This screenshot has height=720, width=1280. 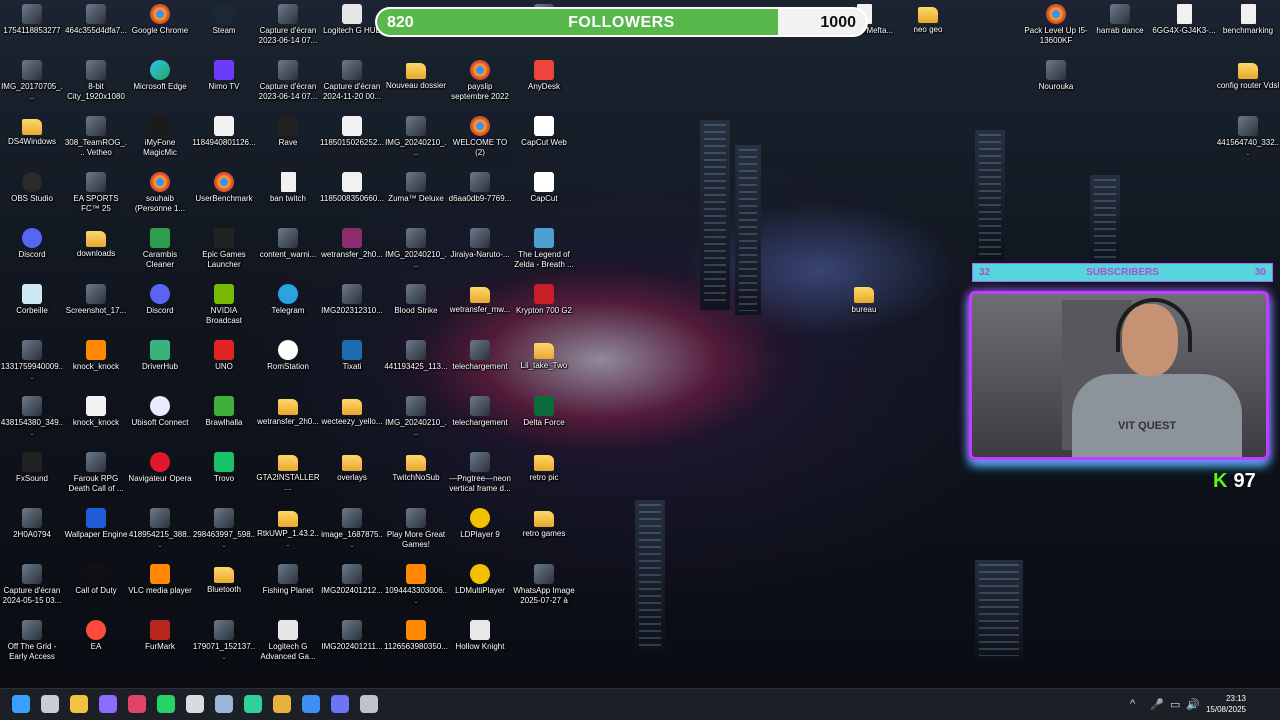 I want to click on file-explorer-icon, so click(x=79, y=704).